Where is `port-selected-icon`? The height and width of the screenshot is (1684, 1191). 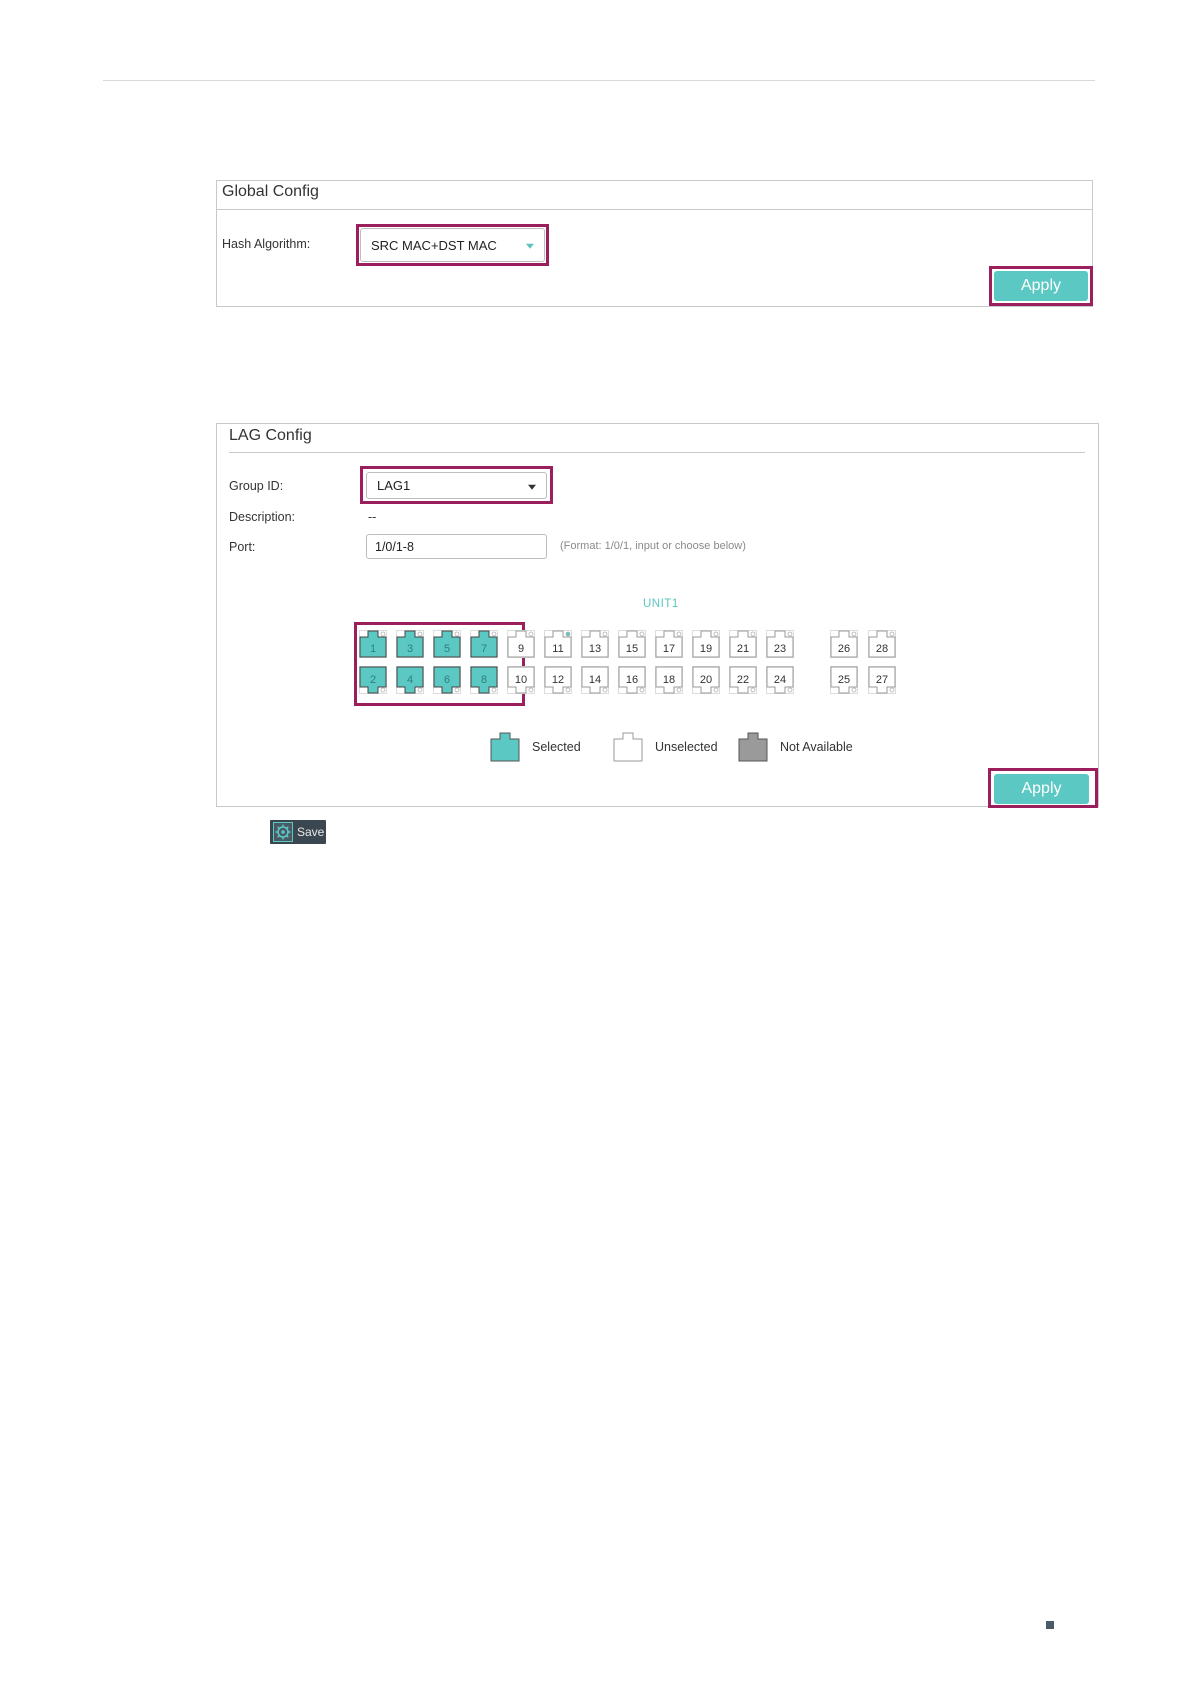 port-selected-icon is located at coordinates (505, 747).